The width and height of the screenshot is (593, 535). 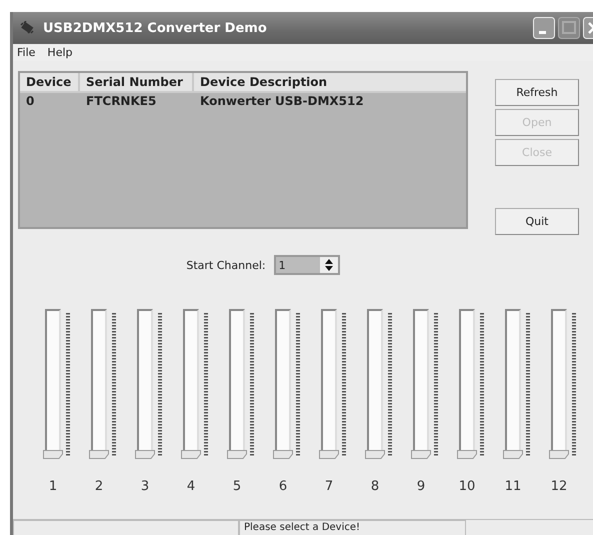 What do you see at coordinates (544, 28) in the screenshot?
I see `minimize-button` at bounding box center [544, 28].